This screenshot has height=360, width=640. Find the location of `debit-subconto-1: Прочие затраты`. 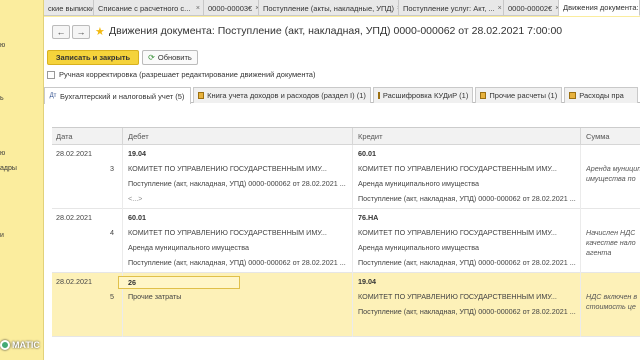

debit-subconto-1: Прочие затраты is located at coordinates (155, 296).